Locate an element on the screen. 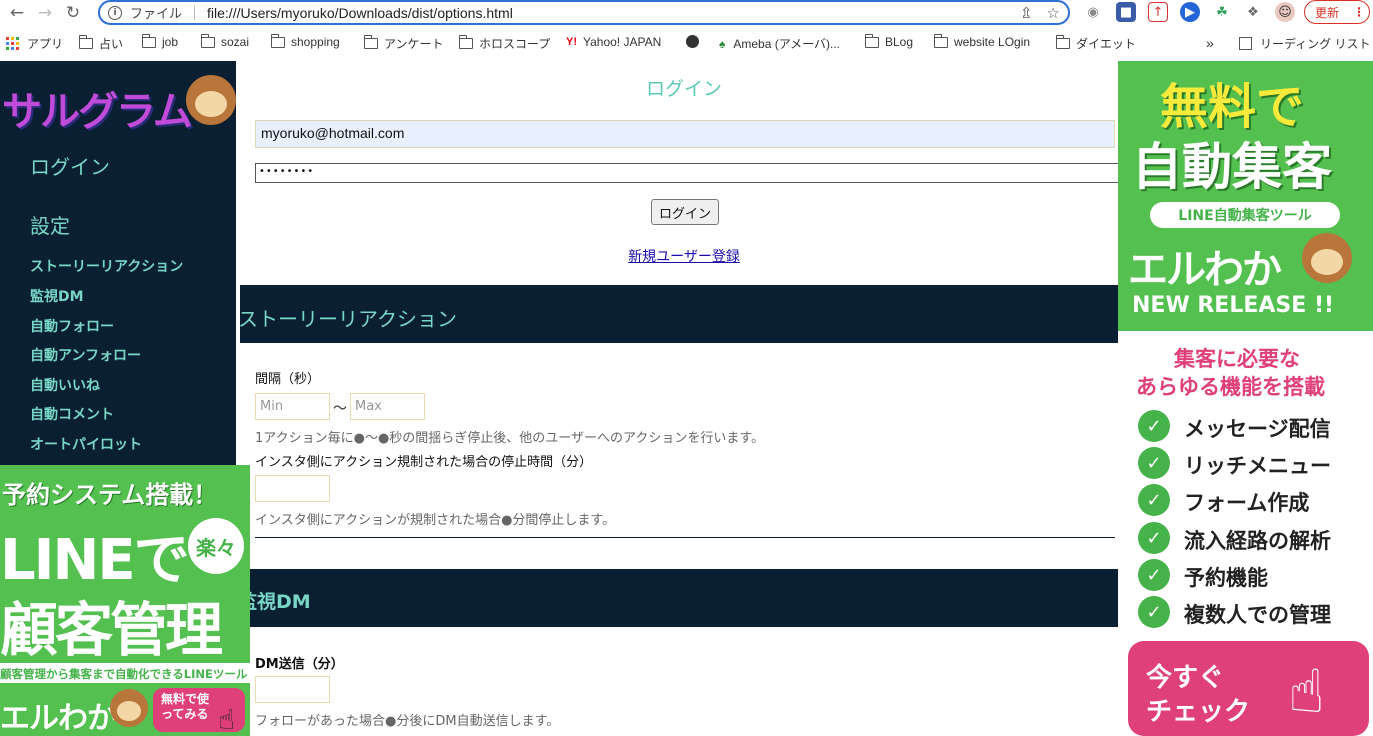  scheme-label: ファイル is located at coordinates (156, 14).